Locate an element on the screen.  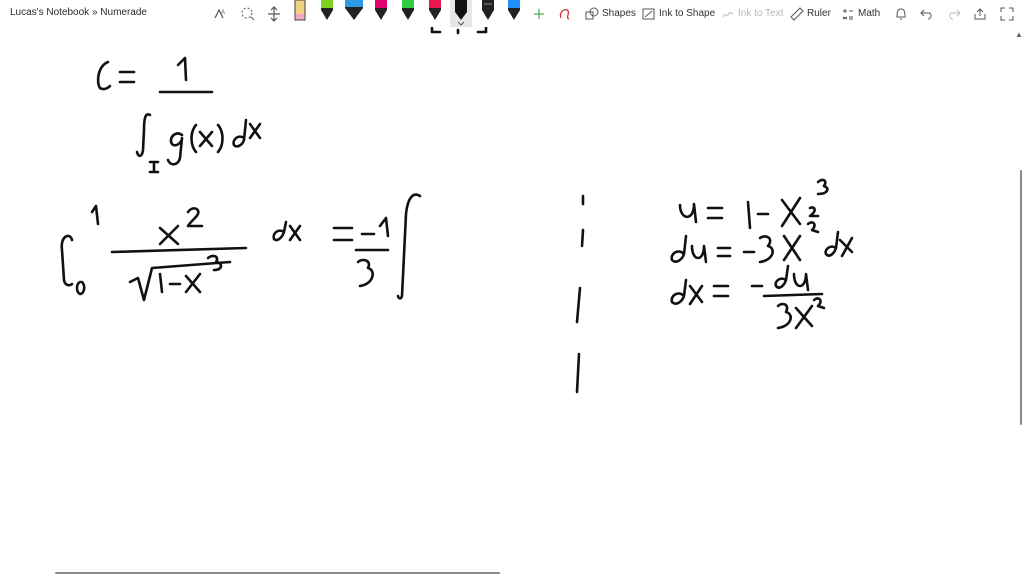
magenta-pen-icon is located at coordinates (381, 13).